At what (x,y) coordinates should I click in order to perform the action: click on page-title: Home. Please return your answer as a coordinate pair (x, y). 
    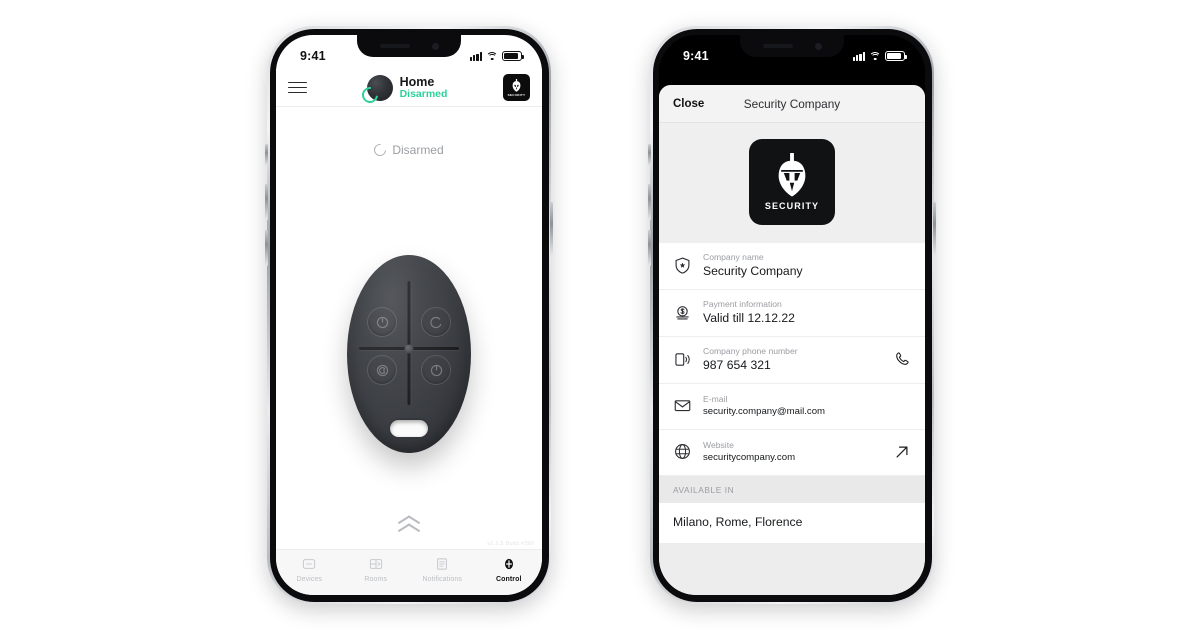
    Looking at the image, I should click on (417, 81).